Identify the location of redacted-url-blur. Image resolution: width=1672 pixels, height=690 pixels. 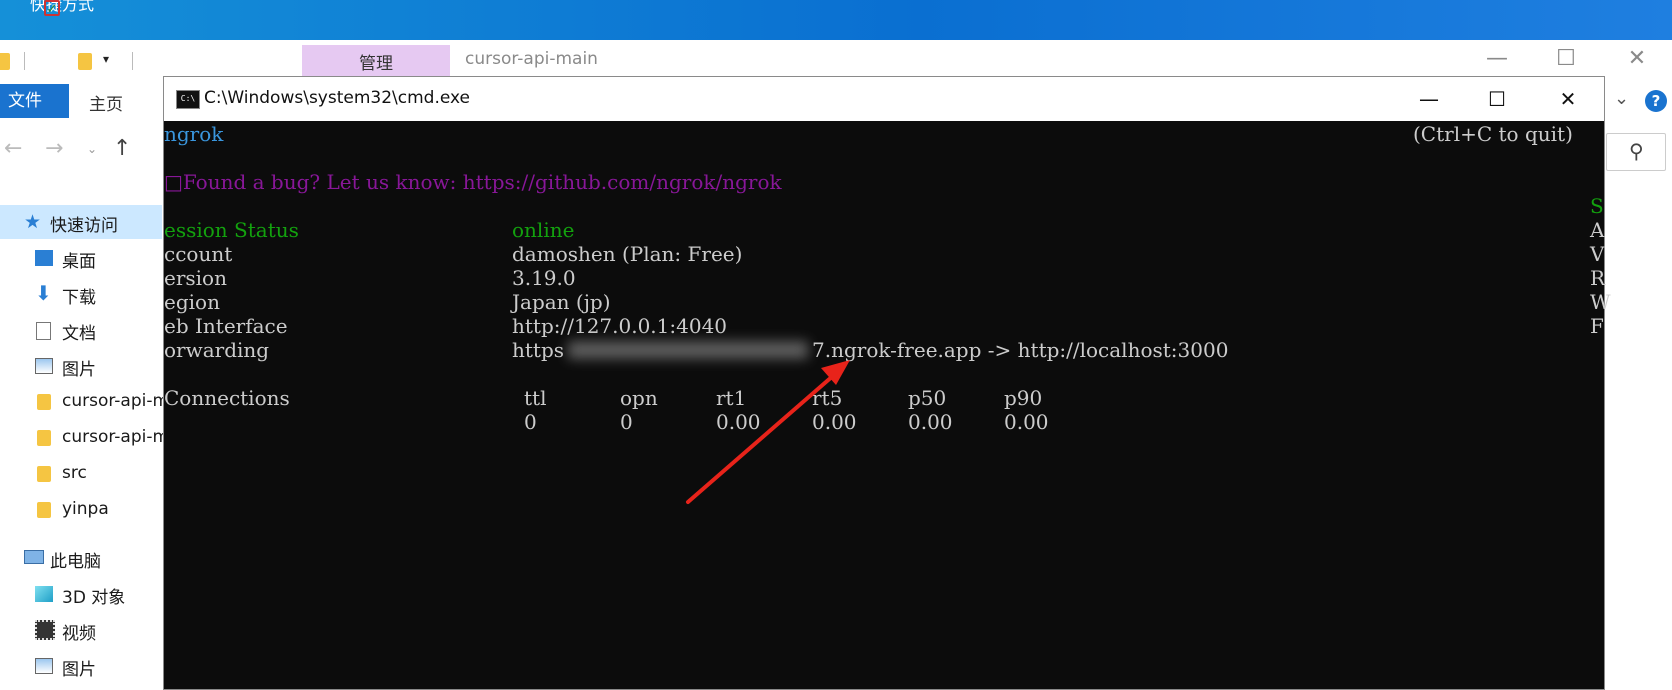
(688, 350).